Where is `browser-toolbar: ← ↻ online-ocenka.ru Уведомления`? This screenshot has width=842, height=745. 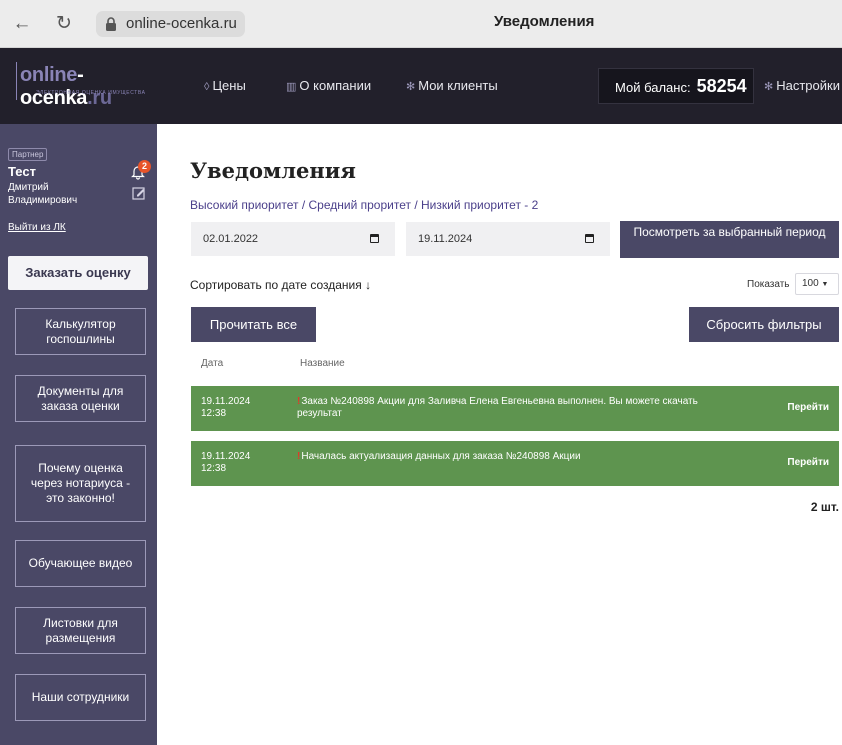
browser-toolbar: ← ↻ online-ocenka.ru Уведомления is located at coordinates (421, 24).